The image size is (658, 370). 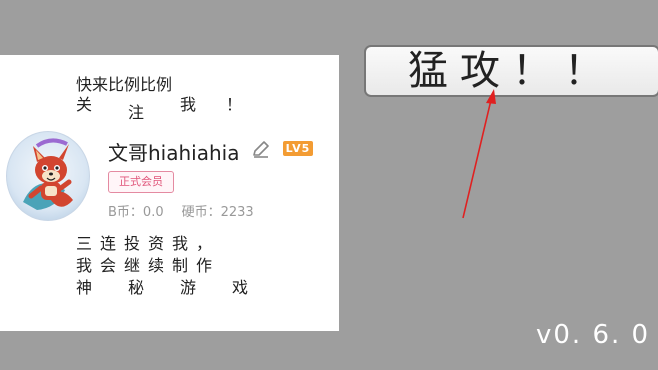 What do you see at coordinates (141, 182) in the screenshot?
I see `member-badge: 正式会员` at bounding box center [141, 182].